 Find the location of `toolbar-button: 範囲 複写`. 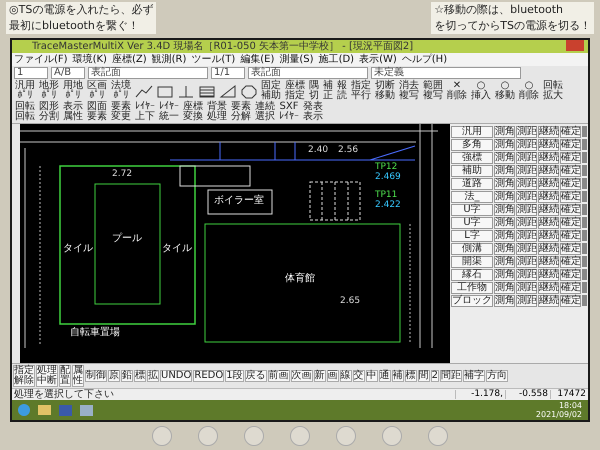

toolbar-button: 範囲 複写 is located at coordinates (433, 91).